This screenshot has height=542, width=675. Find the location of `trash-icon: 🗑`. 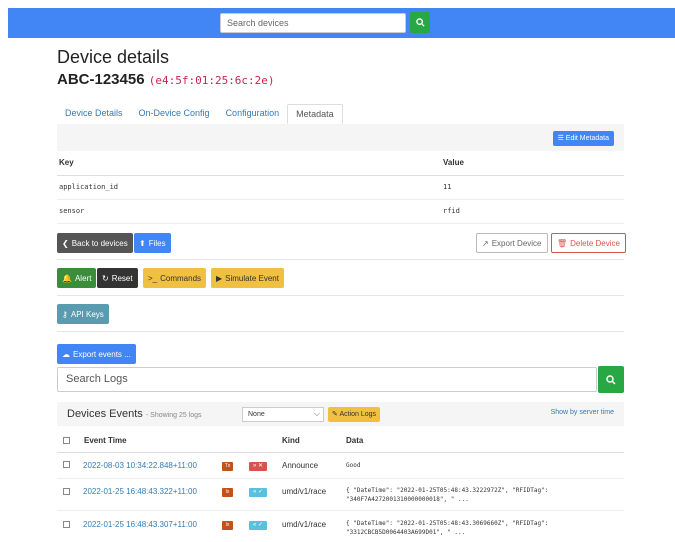

trash-icon: 🗑 is located at coordinates (562, 243).